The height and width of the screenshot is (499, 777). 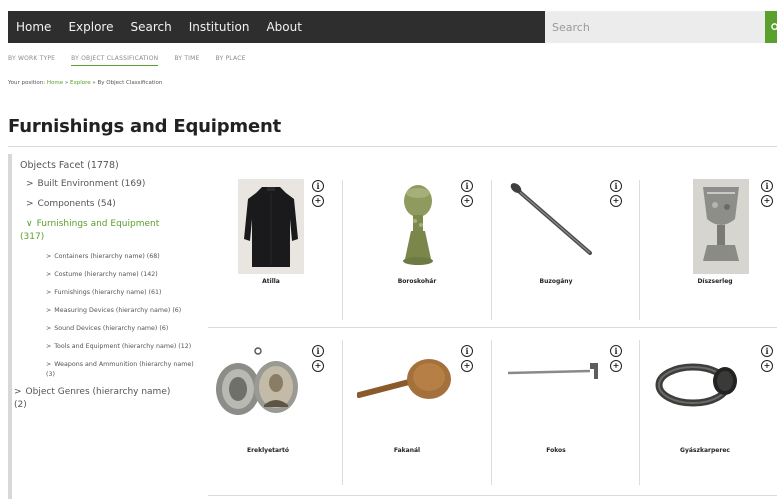 I want to click on facet-subitem-containers: > Containers (hierarchy name) (68), so click(x=121, y=257).